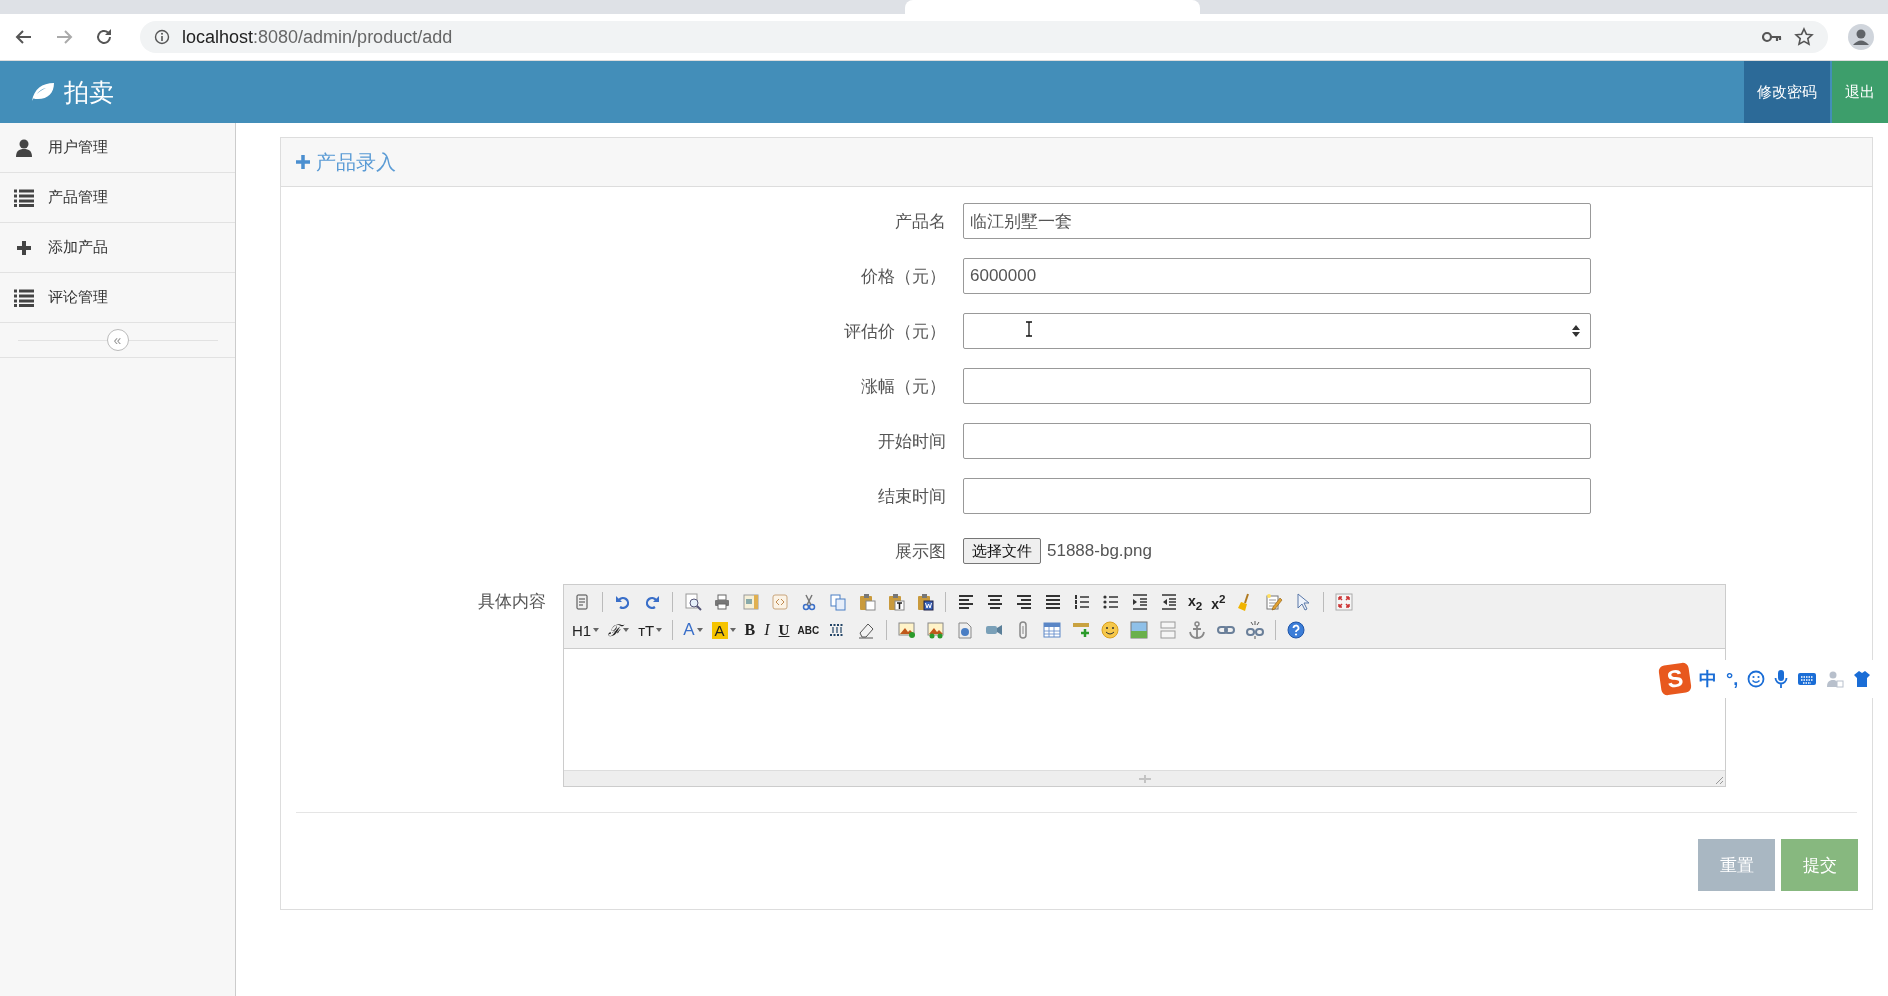  What do you see at coordinates (89, 92) in the screenshot?
I see `app-title: 拍卖` at bounding box center [89, 92].